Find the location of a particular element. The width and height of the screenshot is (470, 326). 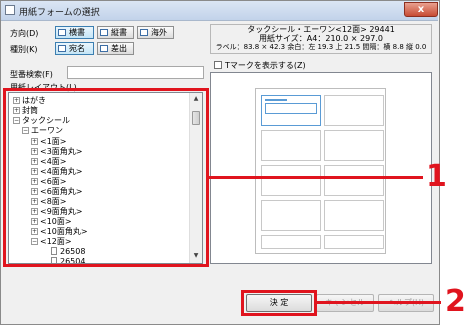

preview-address-box is located at coordinates (291, 108).